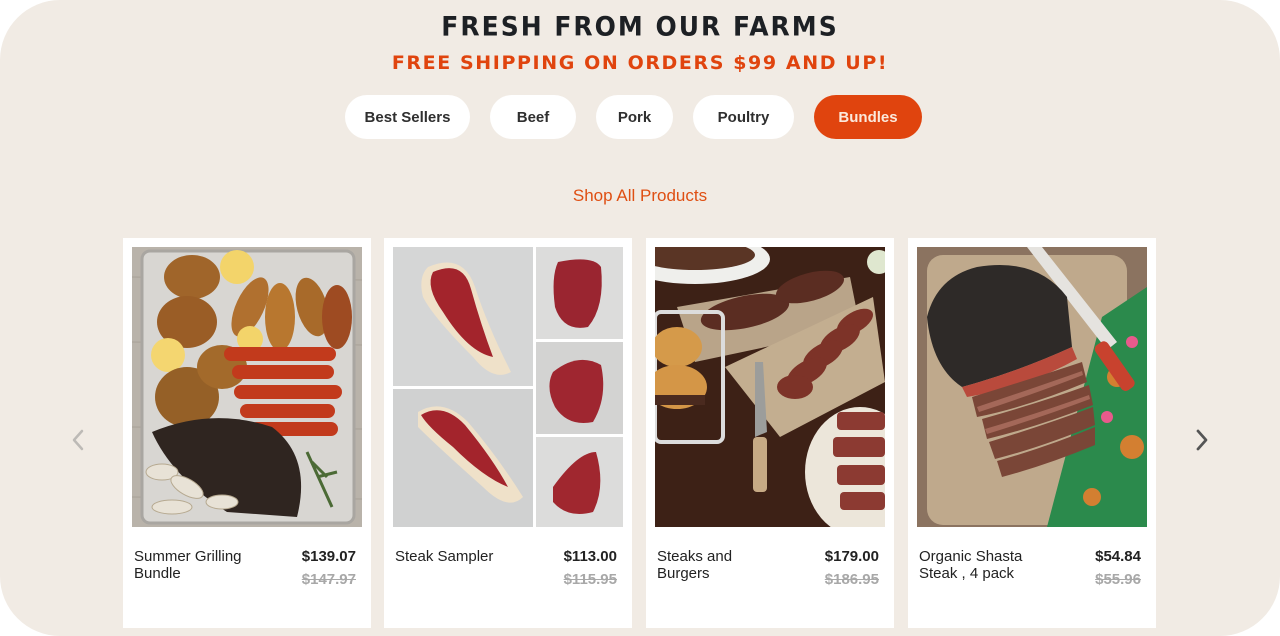 This screenshot has width=1280, height=636. What do you see at coordinates (460, 556) in the screenshot?
I see `product-name: Steak Sampler` at bounding box center [460, 556].